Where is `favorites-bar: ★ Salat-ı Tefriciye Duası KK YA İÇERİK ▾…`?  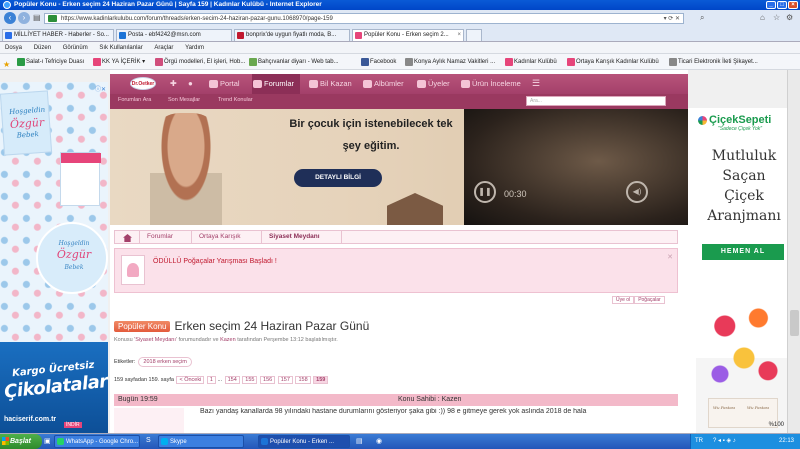
favorites-bar: ★ Salat-ı Tefriciye Duası KK YA İÇERİK ▾… is located at coordinates (400, 62).